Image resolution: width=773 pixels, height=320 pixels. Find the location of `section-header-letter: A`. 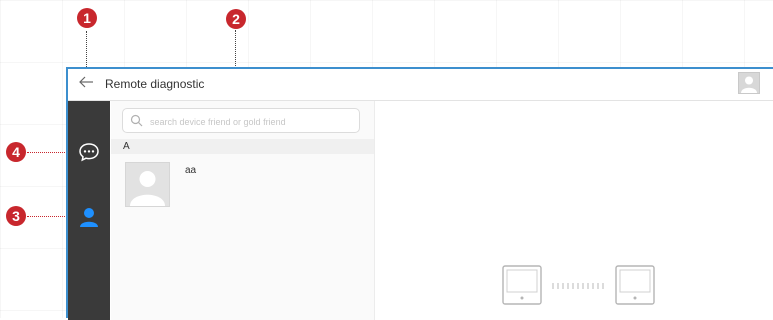

section-header-letter: A is located at coordinates (242, 146).